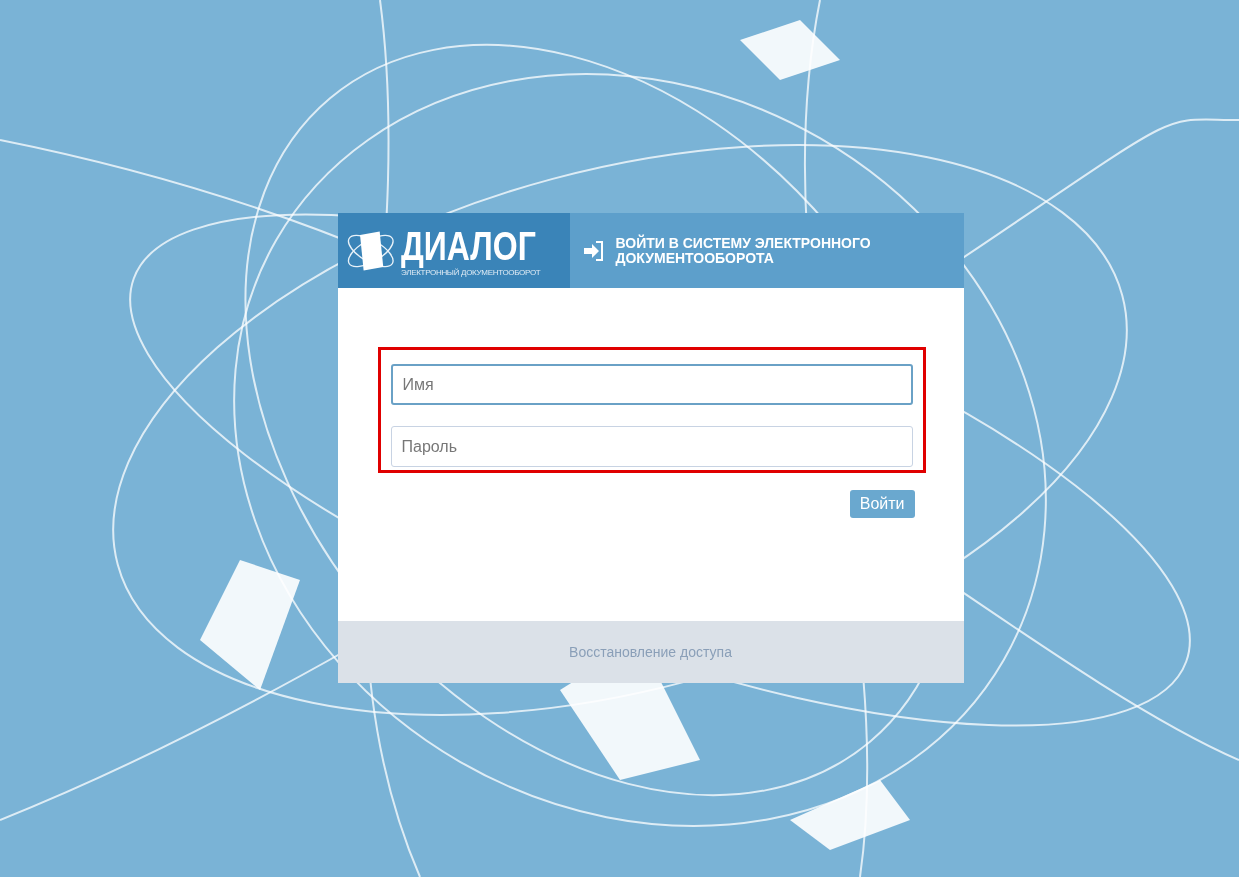 The height and width of the screenshot is (877, 1239). Describe the element at coordinates (651, 446) in the screenshot. I see `password-field: Пароль` at that location.